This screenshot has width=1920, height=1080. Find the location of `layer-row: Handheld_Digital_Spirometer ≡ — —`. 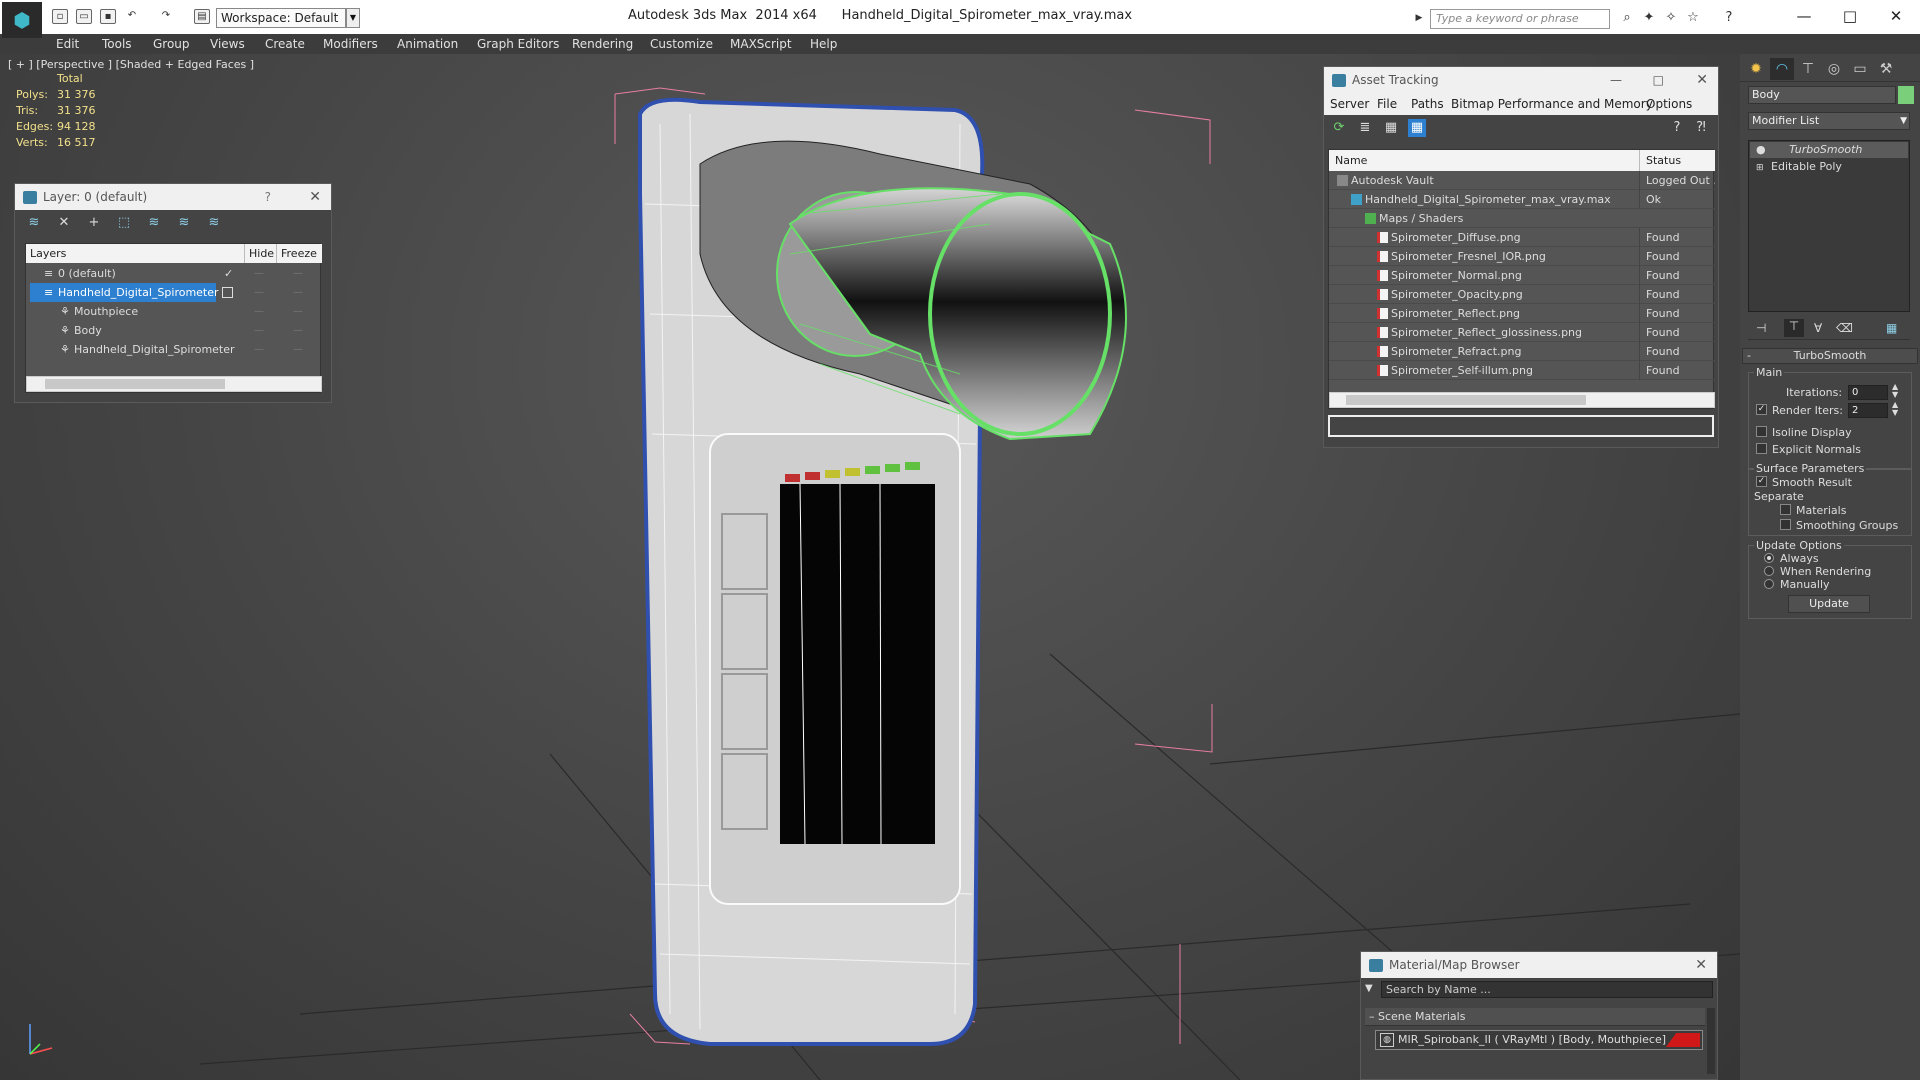

layer-row: Handheld_Digital_Spirometer ≡ — — is located at coordinates (174, 292).